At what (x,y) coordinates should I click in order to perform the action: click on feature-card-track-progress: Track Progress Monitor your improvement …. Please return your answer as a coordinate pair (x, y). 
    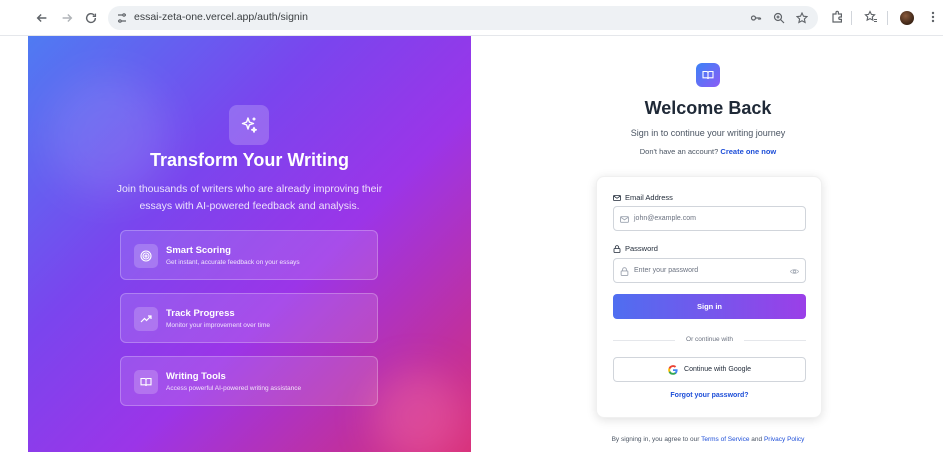
    Looking at the image, I should click on (249, 318).